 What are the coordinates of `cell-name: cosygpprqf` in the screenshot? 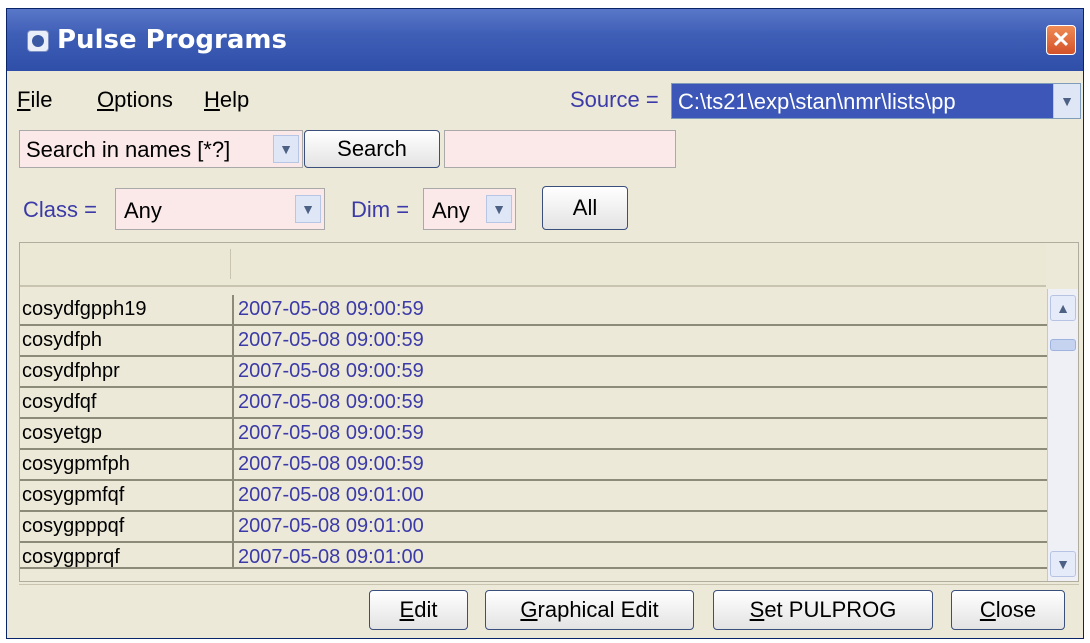 It's located at (71, 557).